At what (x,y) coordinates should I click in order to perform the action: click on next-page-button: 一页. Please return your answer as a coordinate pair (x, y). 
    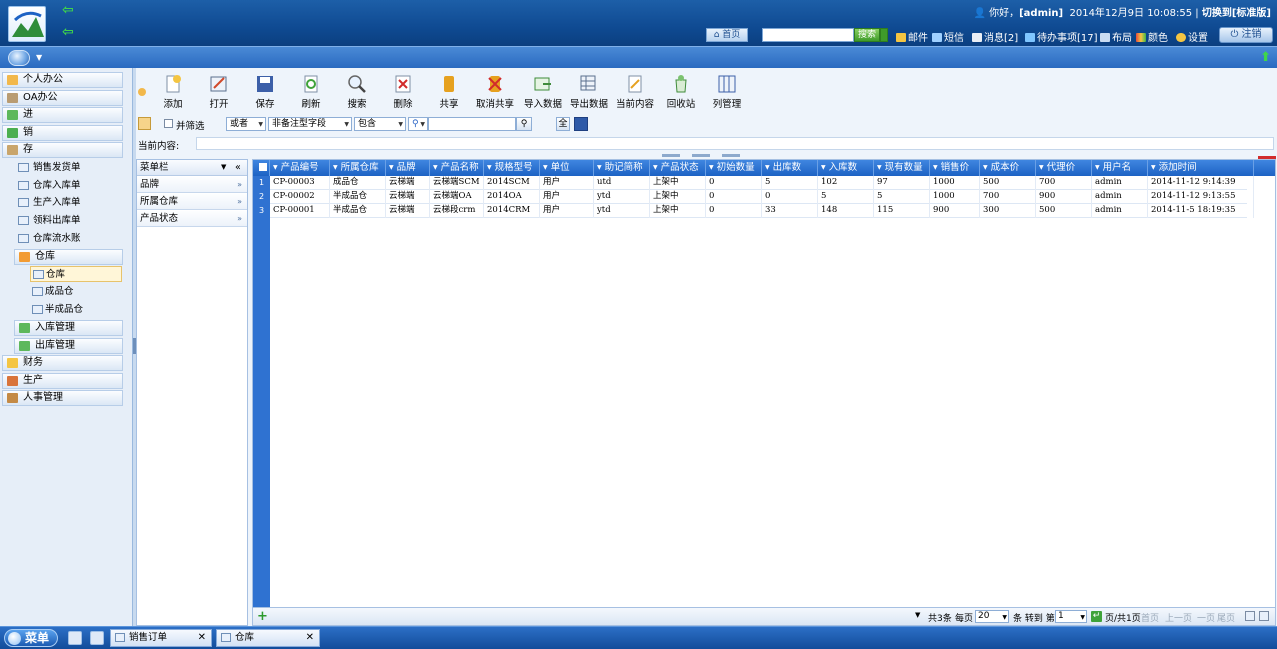
    Looking at the image, I should click on (1206, 617).